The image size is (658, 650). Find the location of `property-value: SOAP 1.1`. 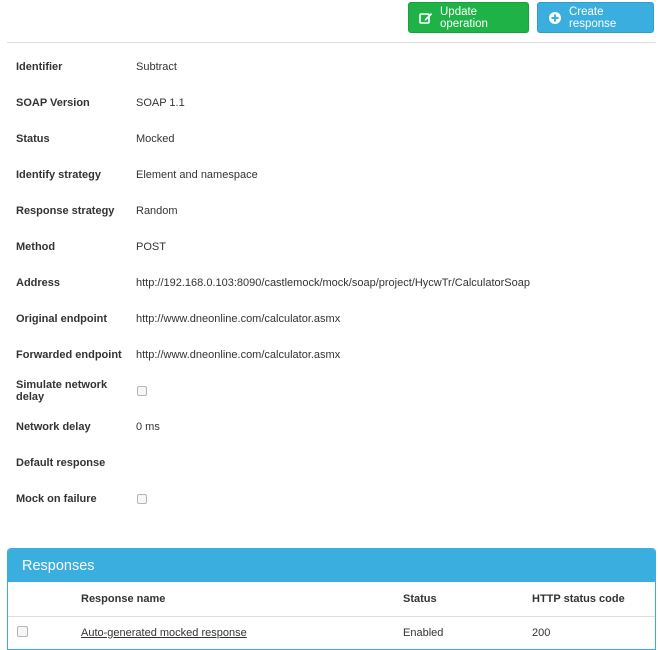

property-value: SOAP 1.1 is located at coordinates (160, 103).